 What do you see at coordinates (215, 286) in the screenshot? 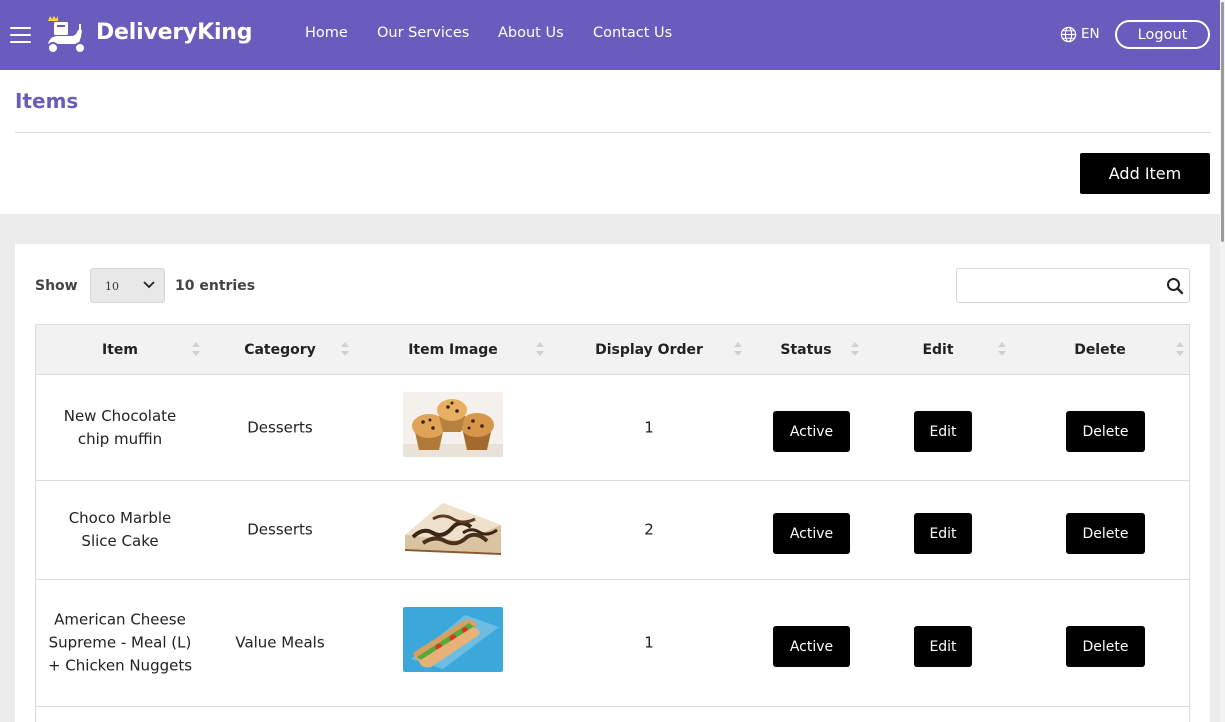
I see `entries-label: 10 entries` at bounding box center [215, 286].